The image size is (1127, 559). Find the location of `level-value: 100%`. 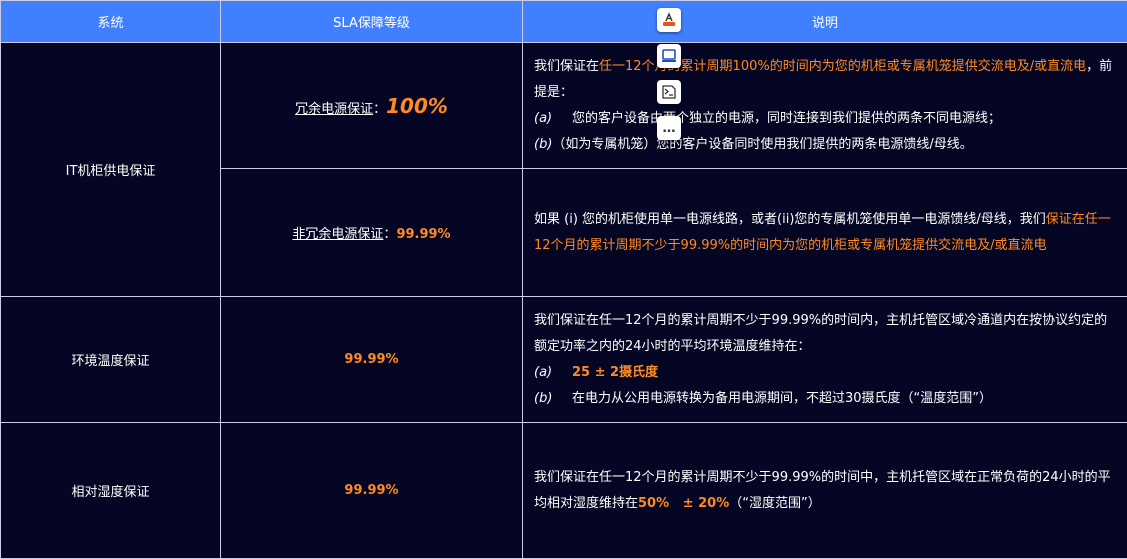

level-value: 100% is located at coordinates (417, 105).